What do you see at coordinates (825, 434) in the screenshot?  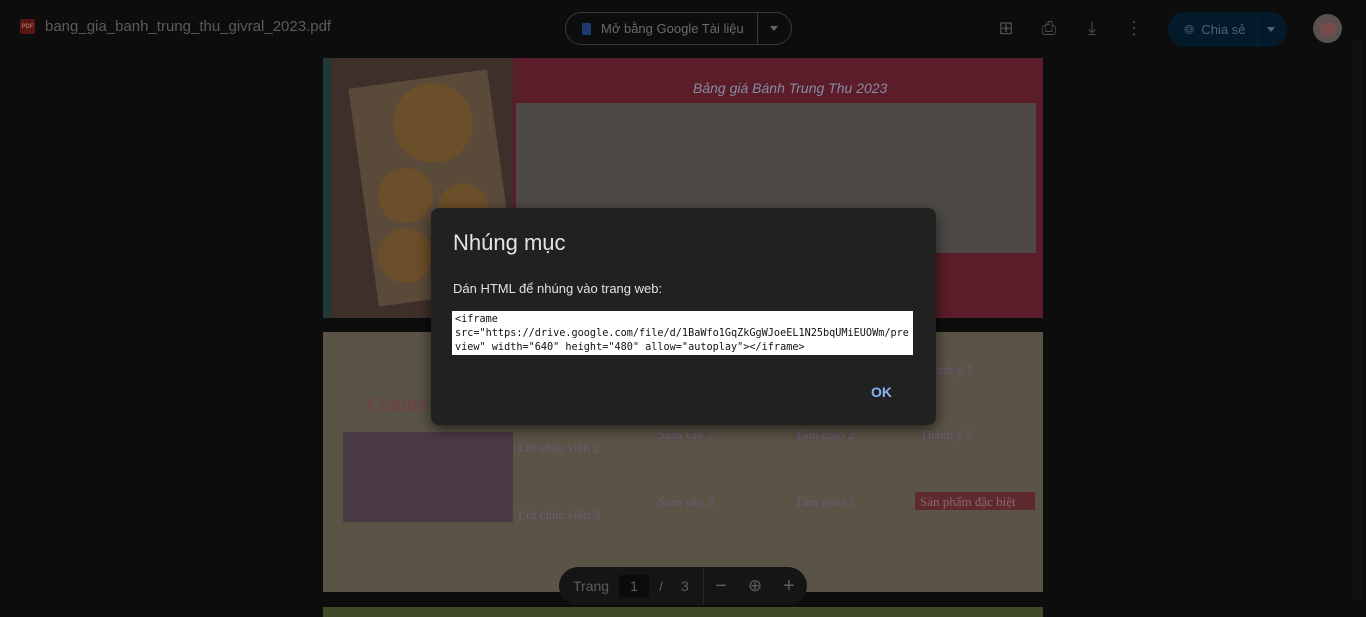 I see `section-heading: Tâm giao 2` at bounding box center [825, 434].